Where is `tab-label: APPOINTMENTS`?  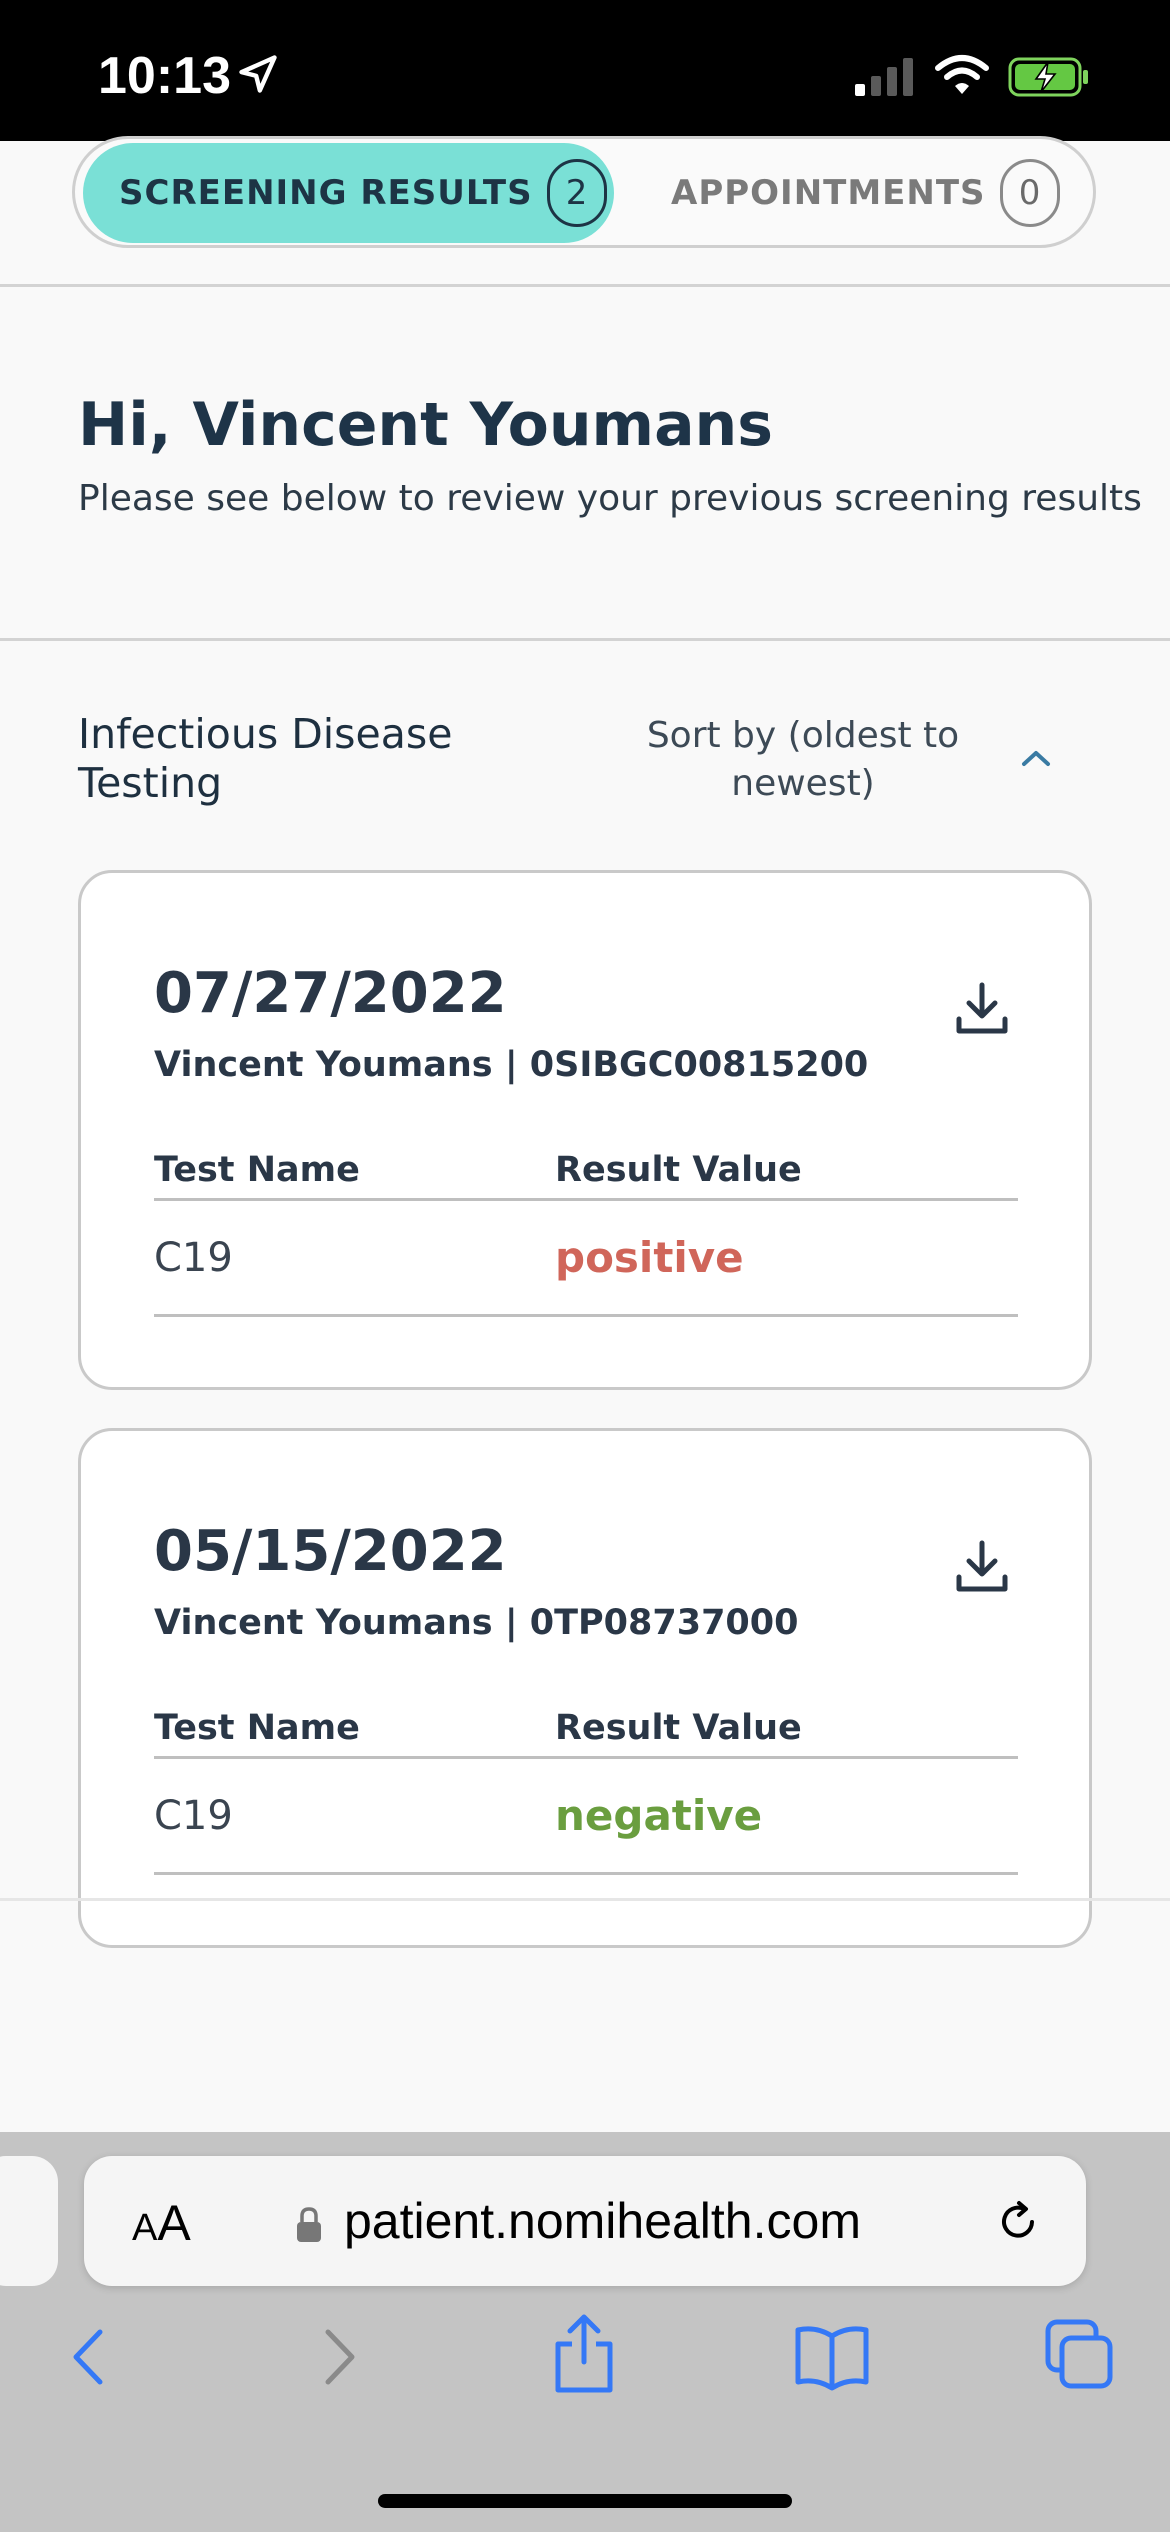
tab-label: APPOINTMENTS is located at coordinates (828, 193).